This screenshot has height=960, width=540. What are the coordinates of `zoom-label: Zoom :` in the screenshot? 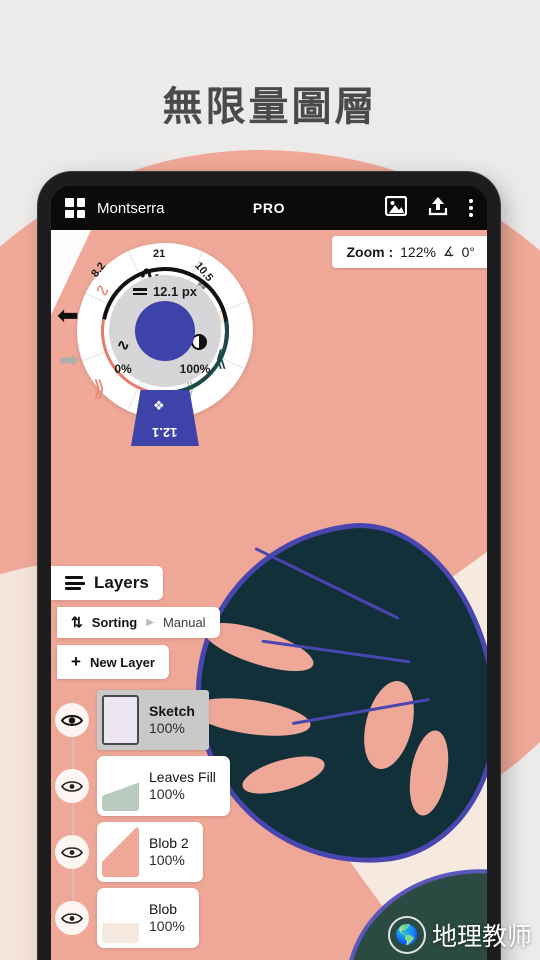 It's located at (370, 252).